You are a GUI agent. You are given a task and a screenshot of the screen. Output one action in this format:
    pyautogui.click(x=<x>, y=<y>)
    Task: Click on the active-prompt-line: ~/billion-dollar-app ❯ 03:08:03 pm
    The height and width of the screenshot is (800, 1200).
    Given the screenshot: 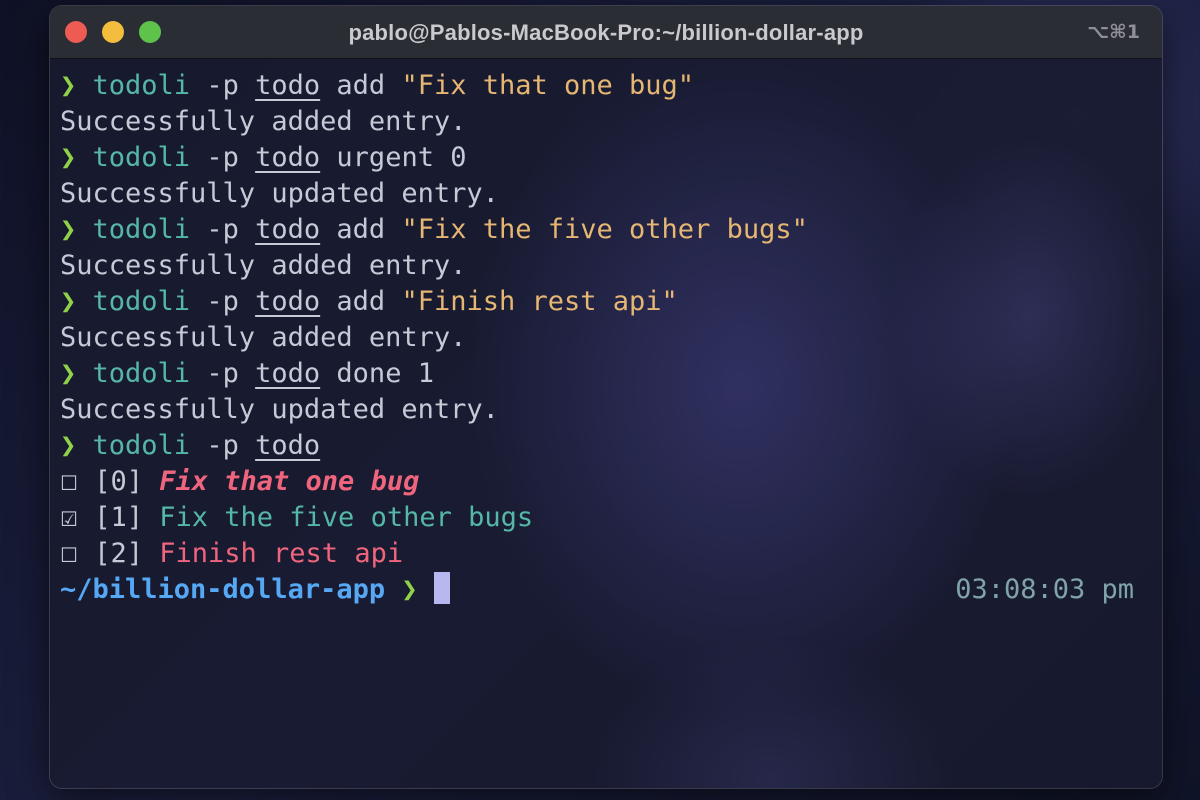 What is the action you would take?
    pyautogui.click(x=605, y=590)
    